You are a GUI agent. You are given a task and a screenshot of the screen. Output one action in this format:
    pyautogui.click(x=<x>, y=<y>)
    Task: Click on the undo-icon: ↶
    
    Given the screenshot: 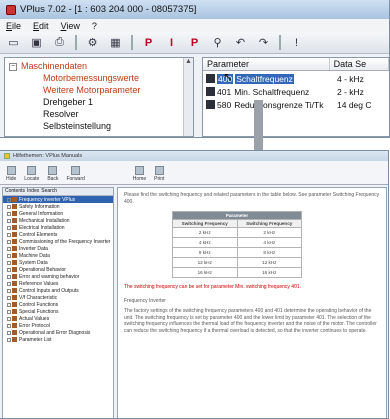 What is the action you would take?
    pyautogui.click(x=240, y=42)
    